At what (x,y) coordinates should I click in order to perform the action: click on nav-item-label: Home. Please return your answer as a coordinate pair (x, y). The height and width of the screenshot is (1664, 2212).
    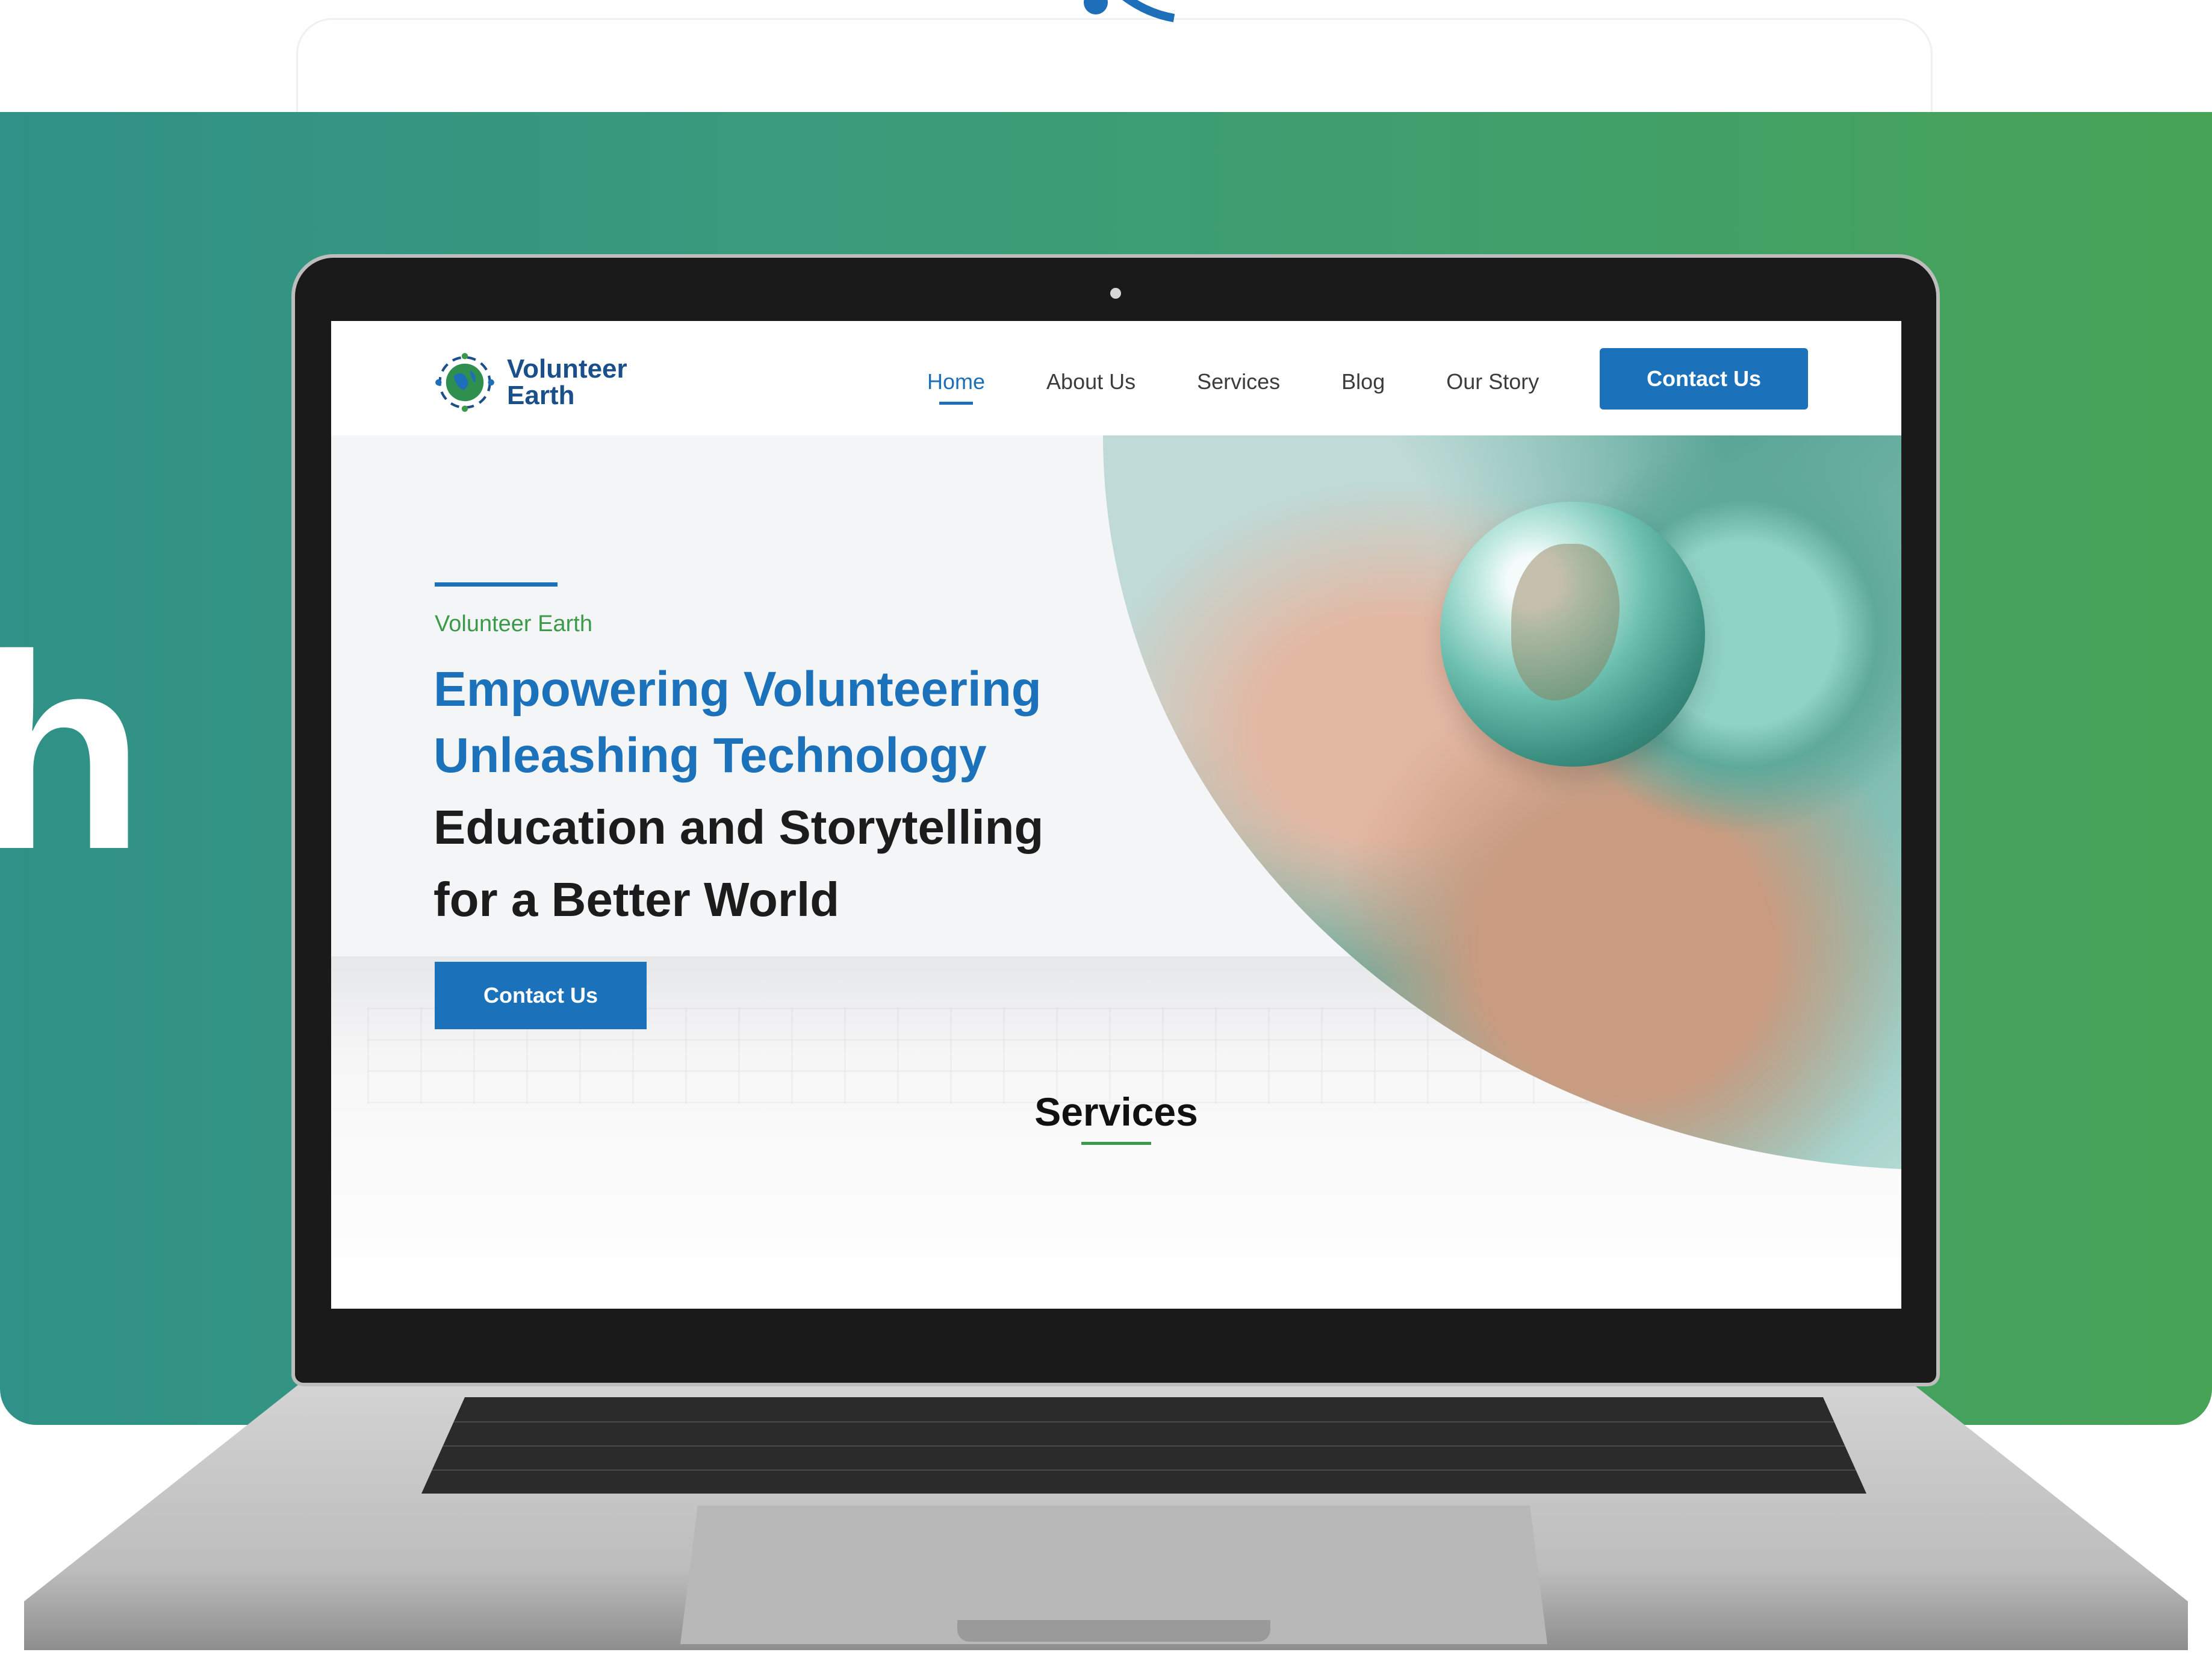
    Looking at the image, I should click on (956, 382).